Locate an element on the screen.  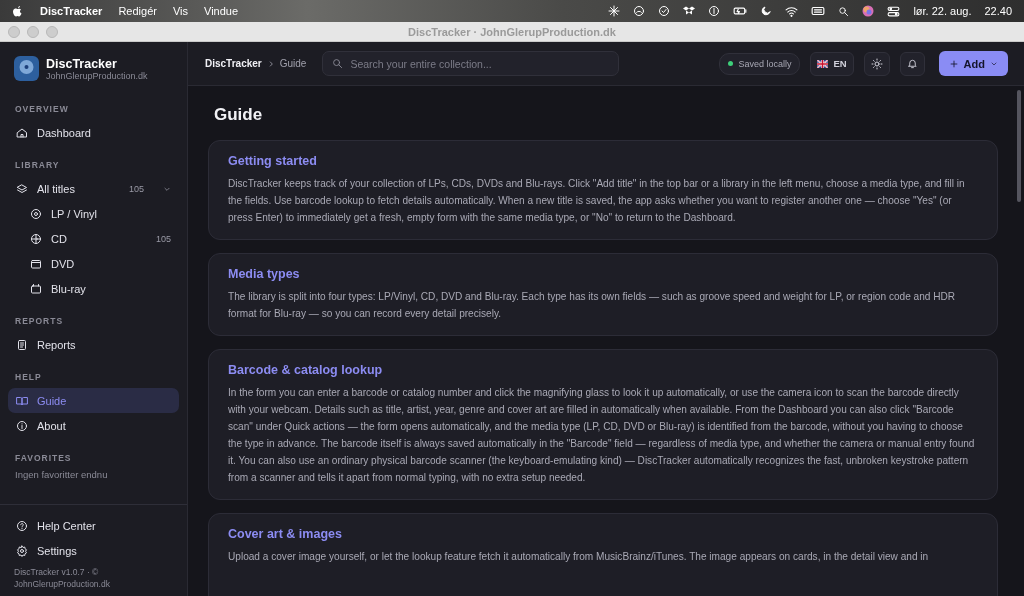
nav-item: About is located at coordinates (93, 425).